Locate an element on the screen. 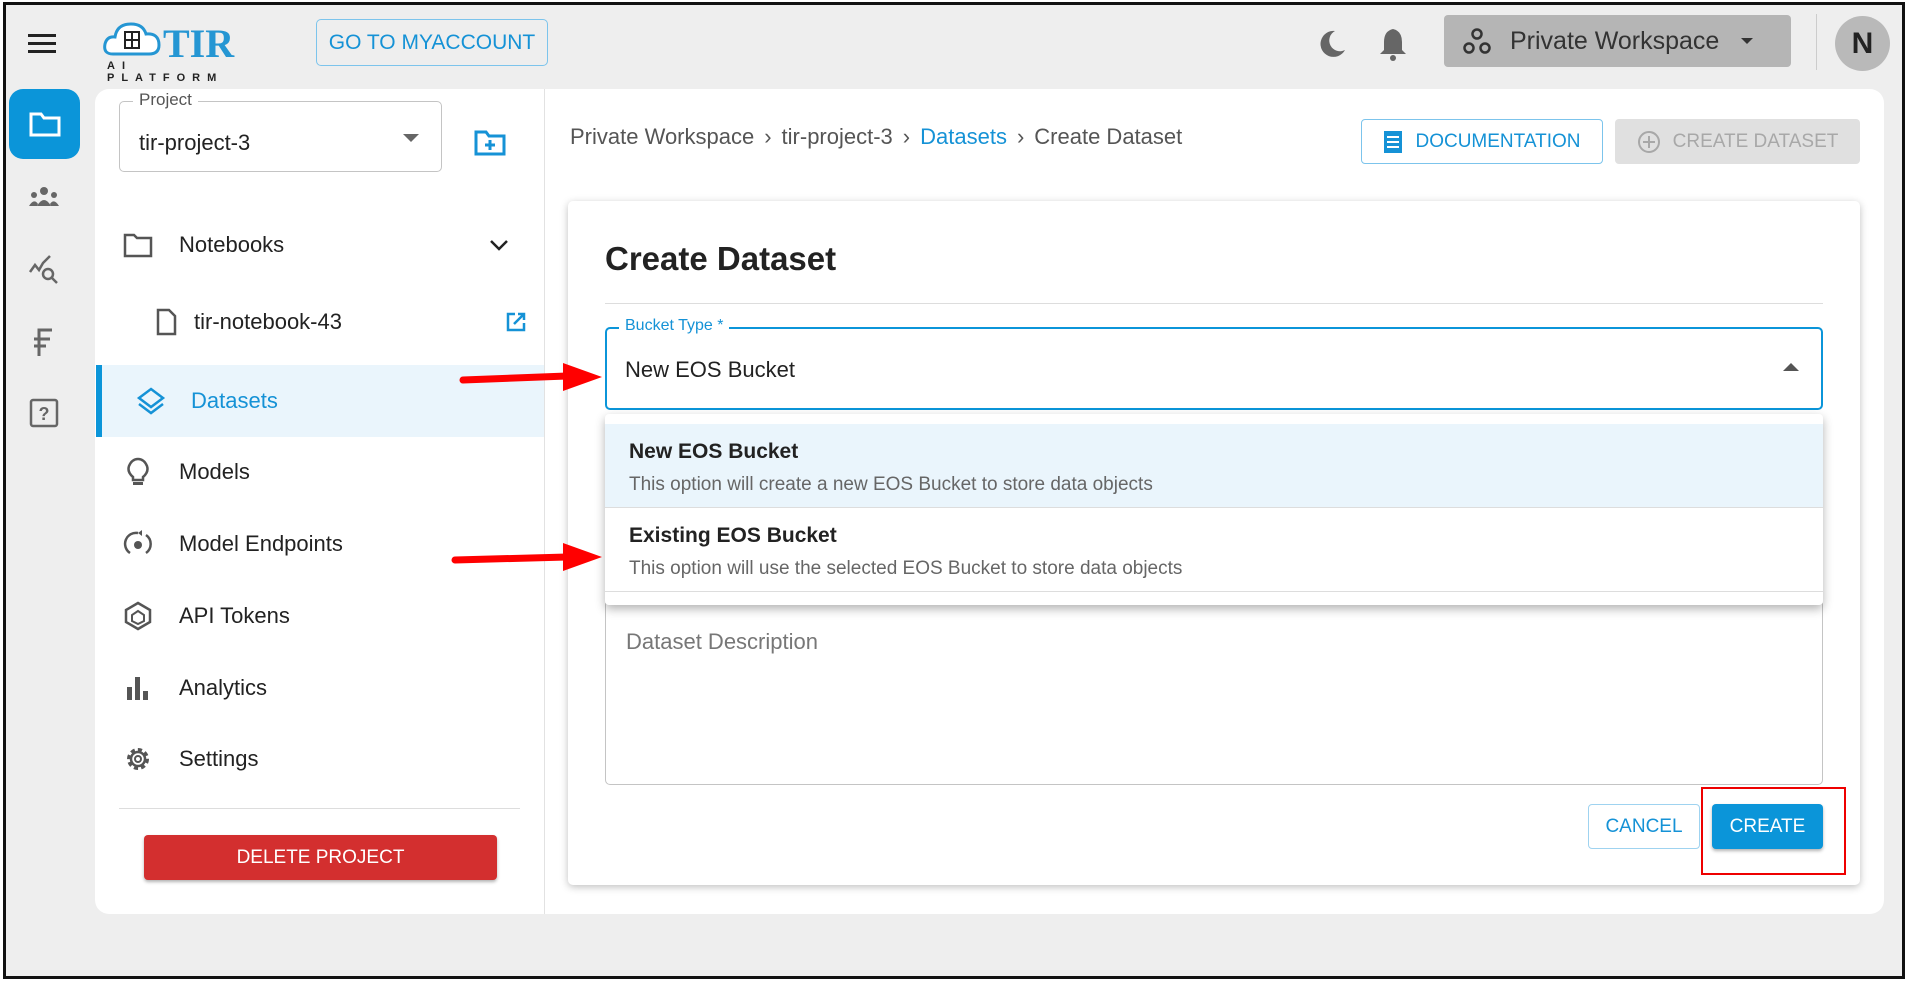  gear-icon is located at coordinates (138, 759).